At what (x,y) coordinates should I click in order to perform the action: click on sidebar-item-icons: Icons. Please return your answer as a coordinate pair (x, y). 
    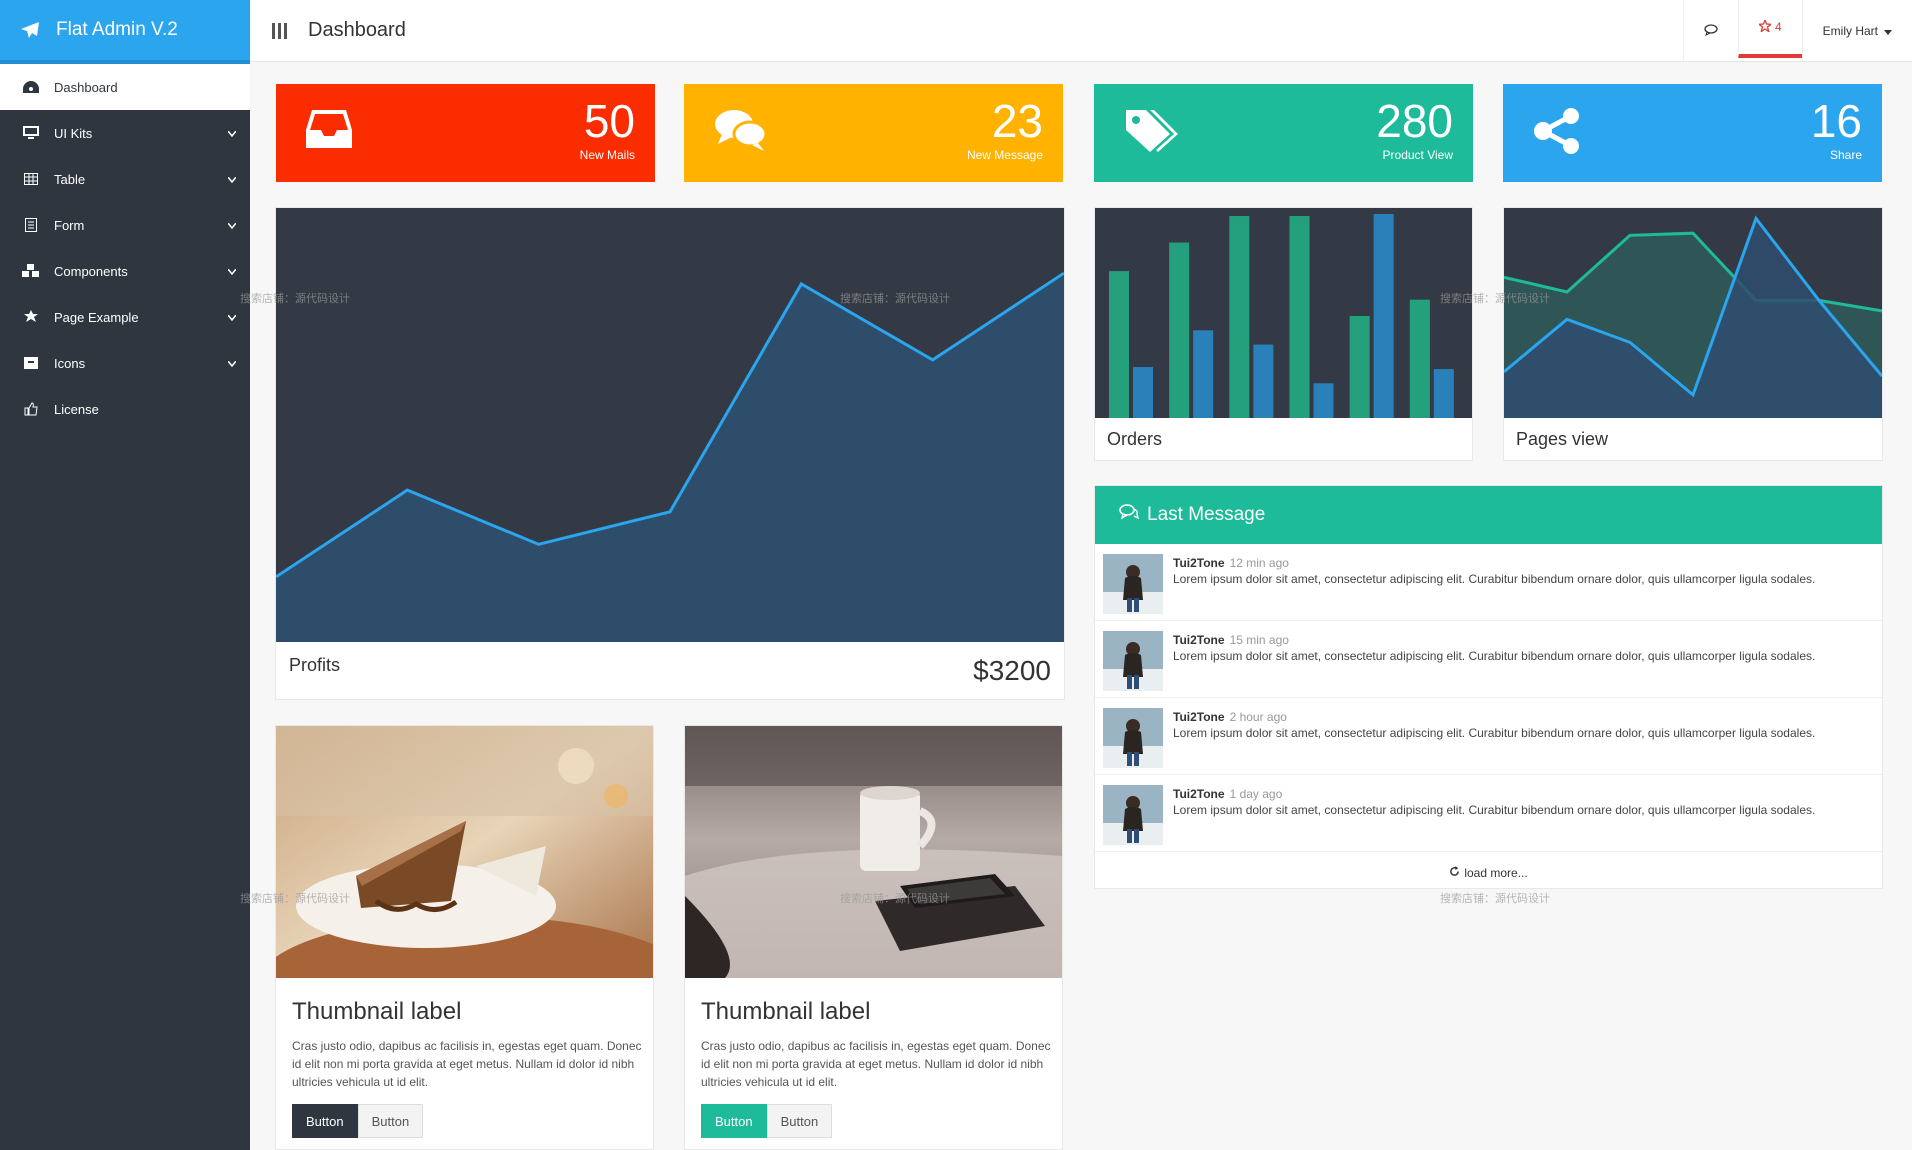
    Looking at the image, I should click on (125, 363).